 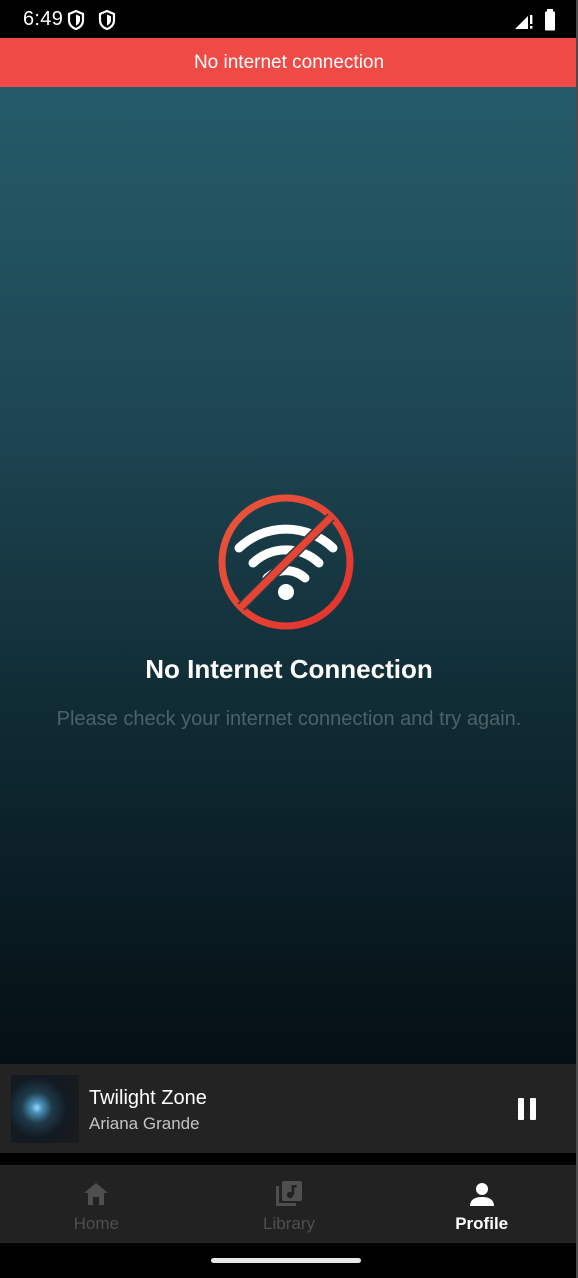 I want to click on mini-player: Twilight Zone Ariana Grande, so click(x=289, y=1108).